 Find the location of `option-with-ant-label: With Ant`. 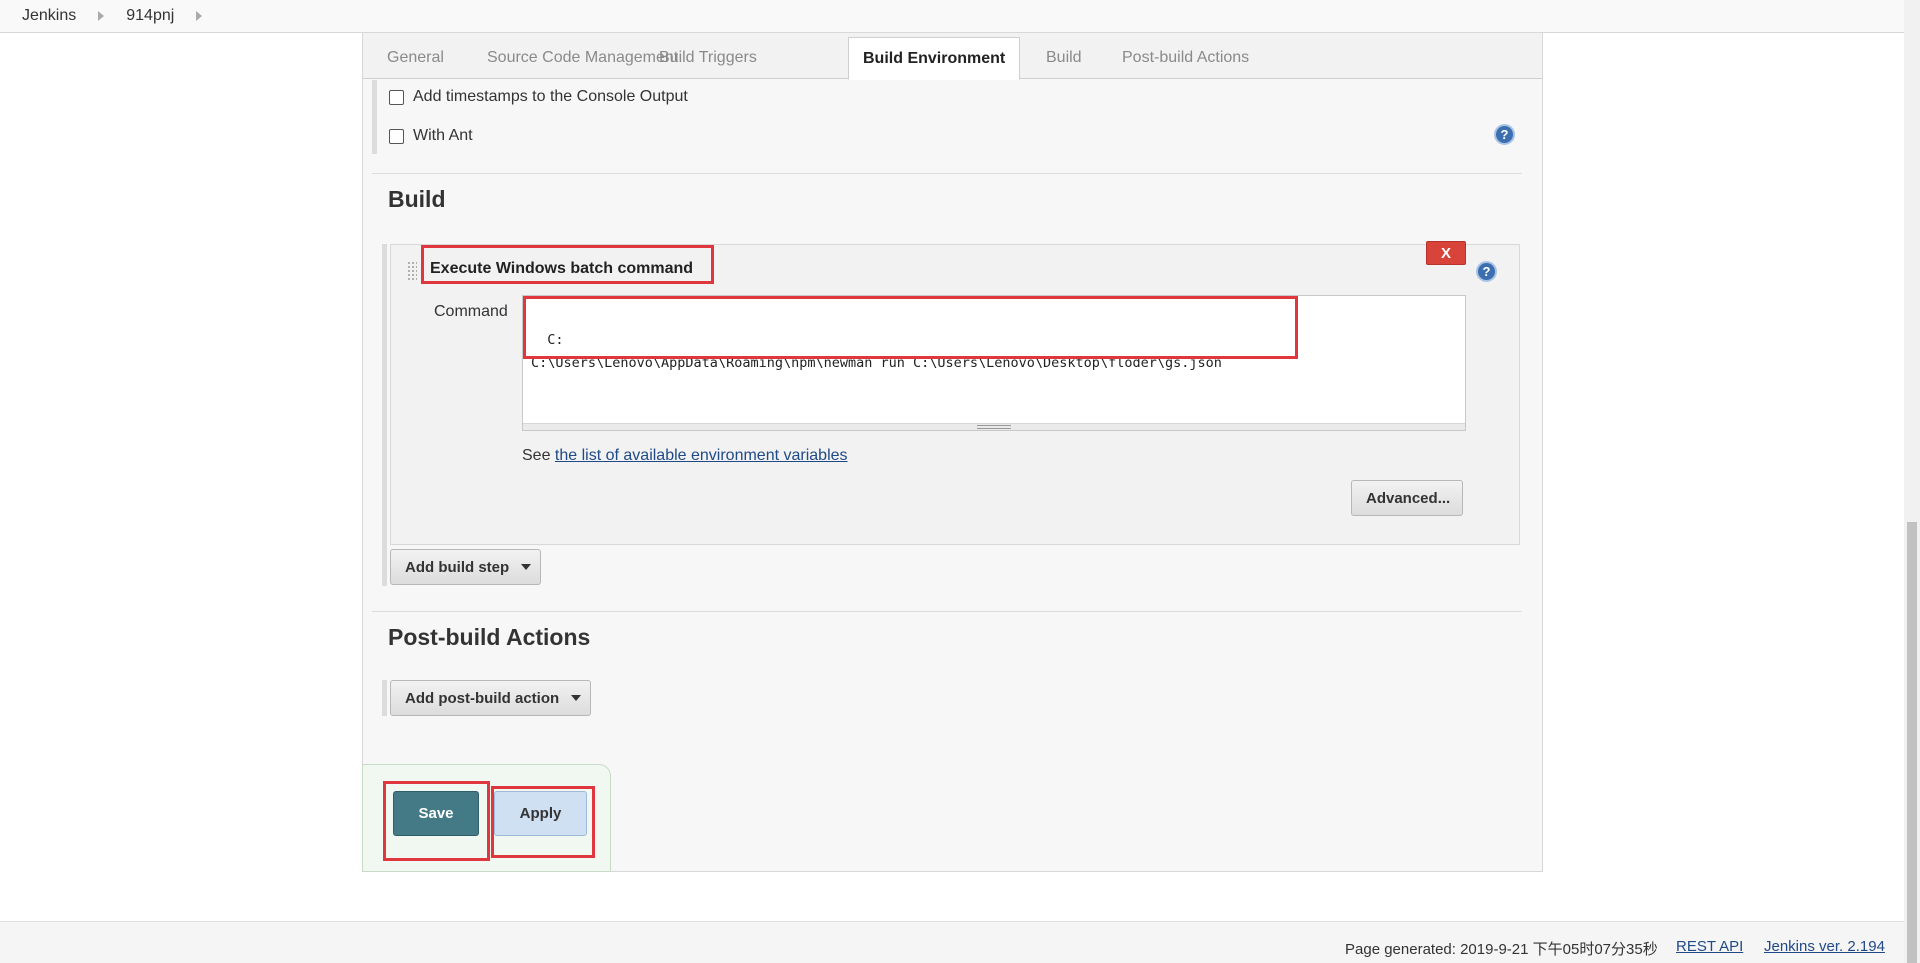

option-with-ant-label: With Ant is located at coordinates (443, 135).